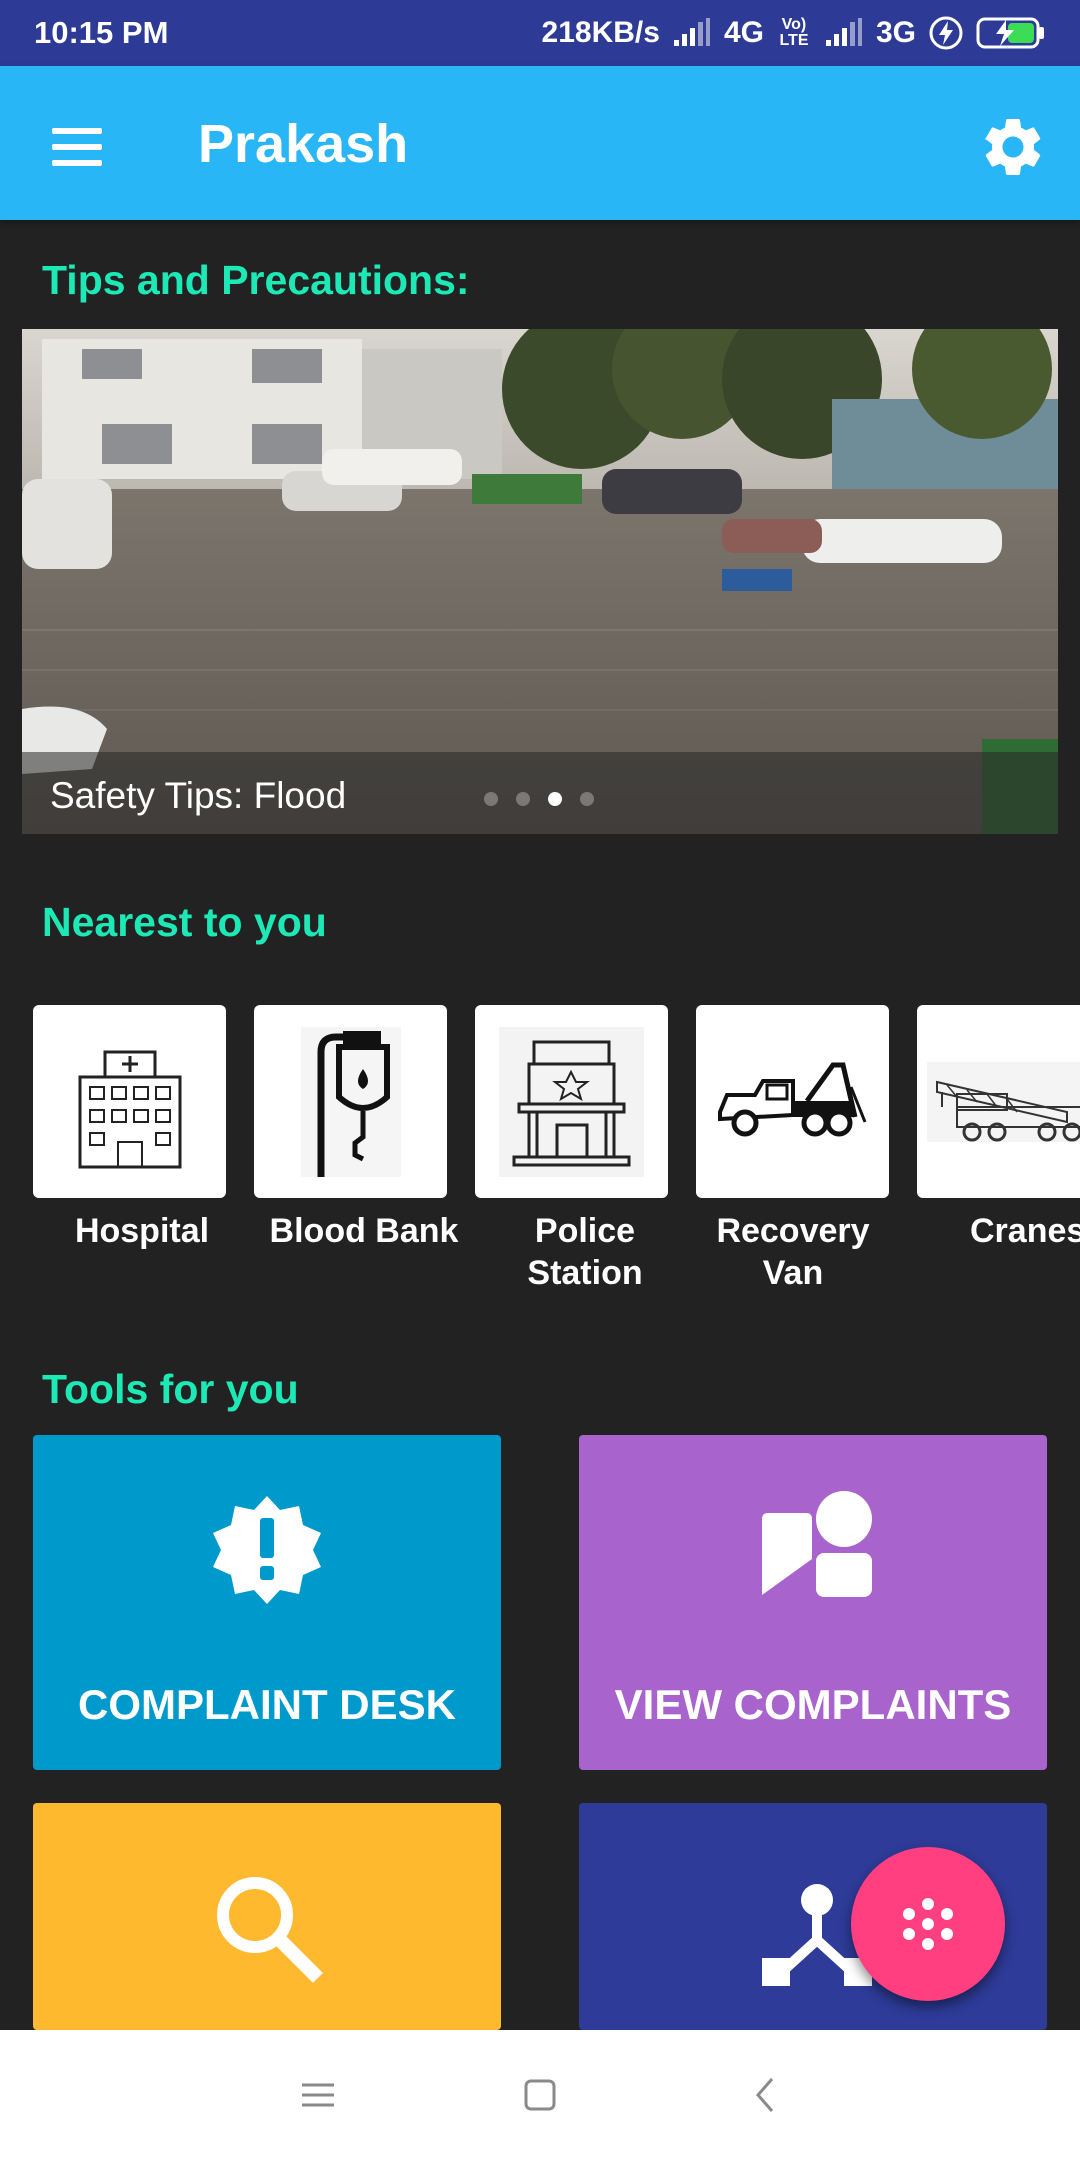  I want to click on back-icon, so click(765, 2095).